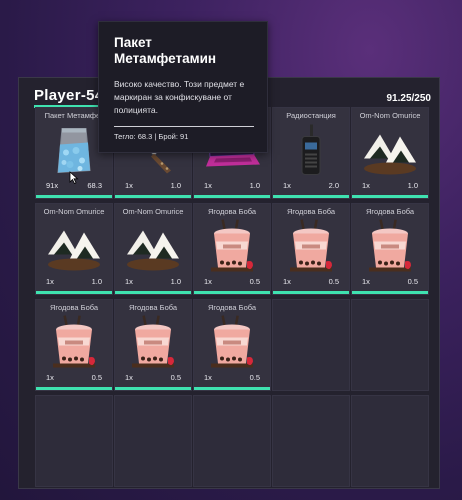  What do you see at coordinates (94, 185) in the screenshot?
I see `slot-weight: 68.3` at bounding box center [94, 185].